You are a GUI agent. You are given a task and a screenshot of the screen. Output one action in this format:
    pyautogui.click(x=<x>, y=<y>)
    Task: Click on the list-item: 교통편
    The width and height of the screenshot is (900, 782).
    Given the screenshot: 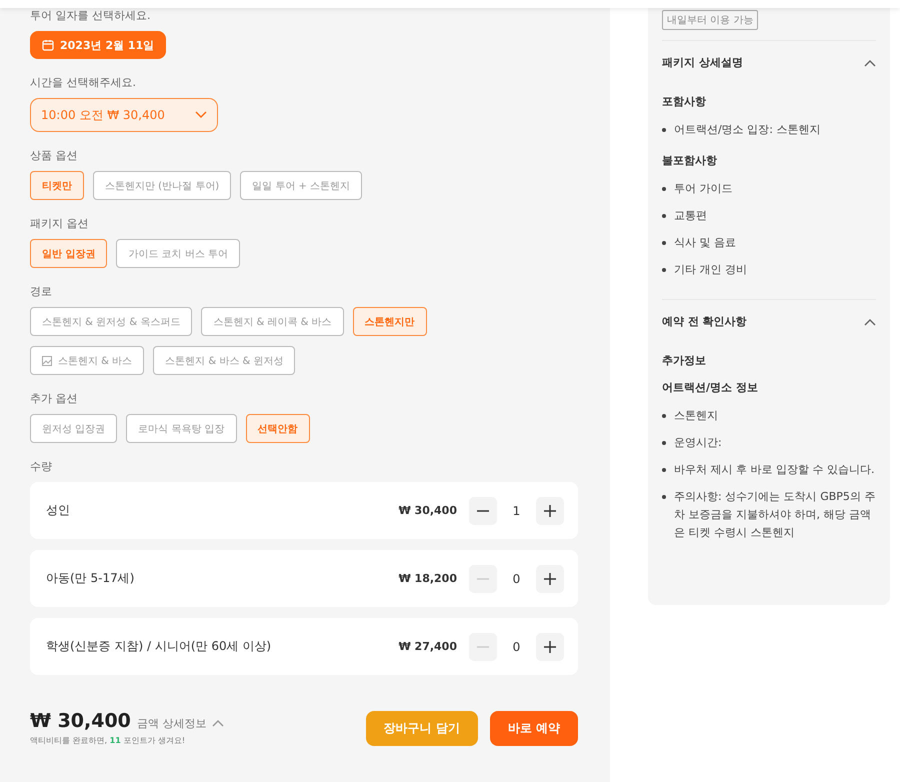 What is the action you would take?
    pyautogui.click(x=690, y=216)
    